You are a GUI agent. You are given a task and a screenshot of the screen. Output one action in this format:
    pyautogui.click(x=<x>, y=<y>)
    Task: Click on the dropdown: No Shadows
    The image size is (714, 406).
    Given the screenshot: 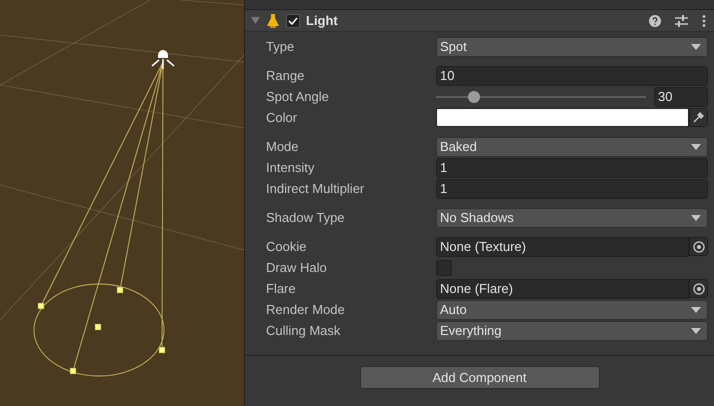 What is the action you would take?
    pyautogui.click(x=572, y=218)
    